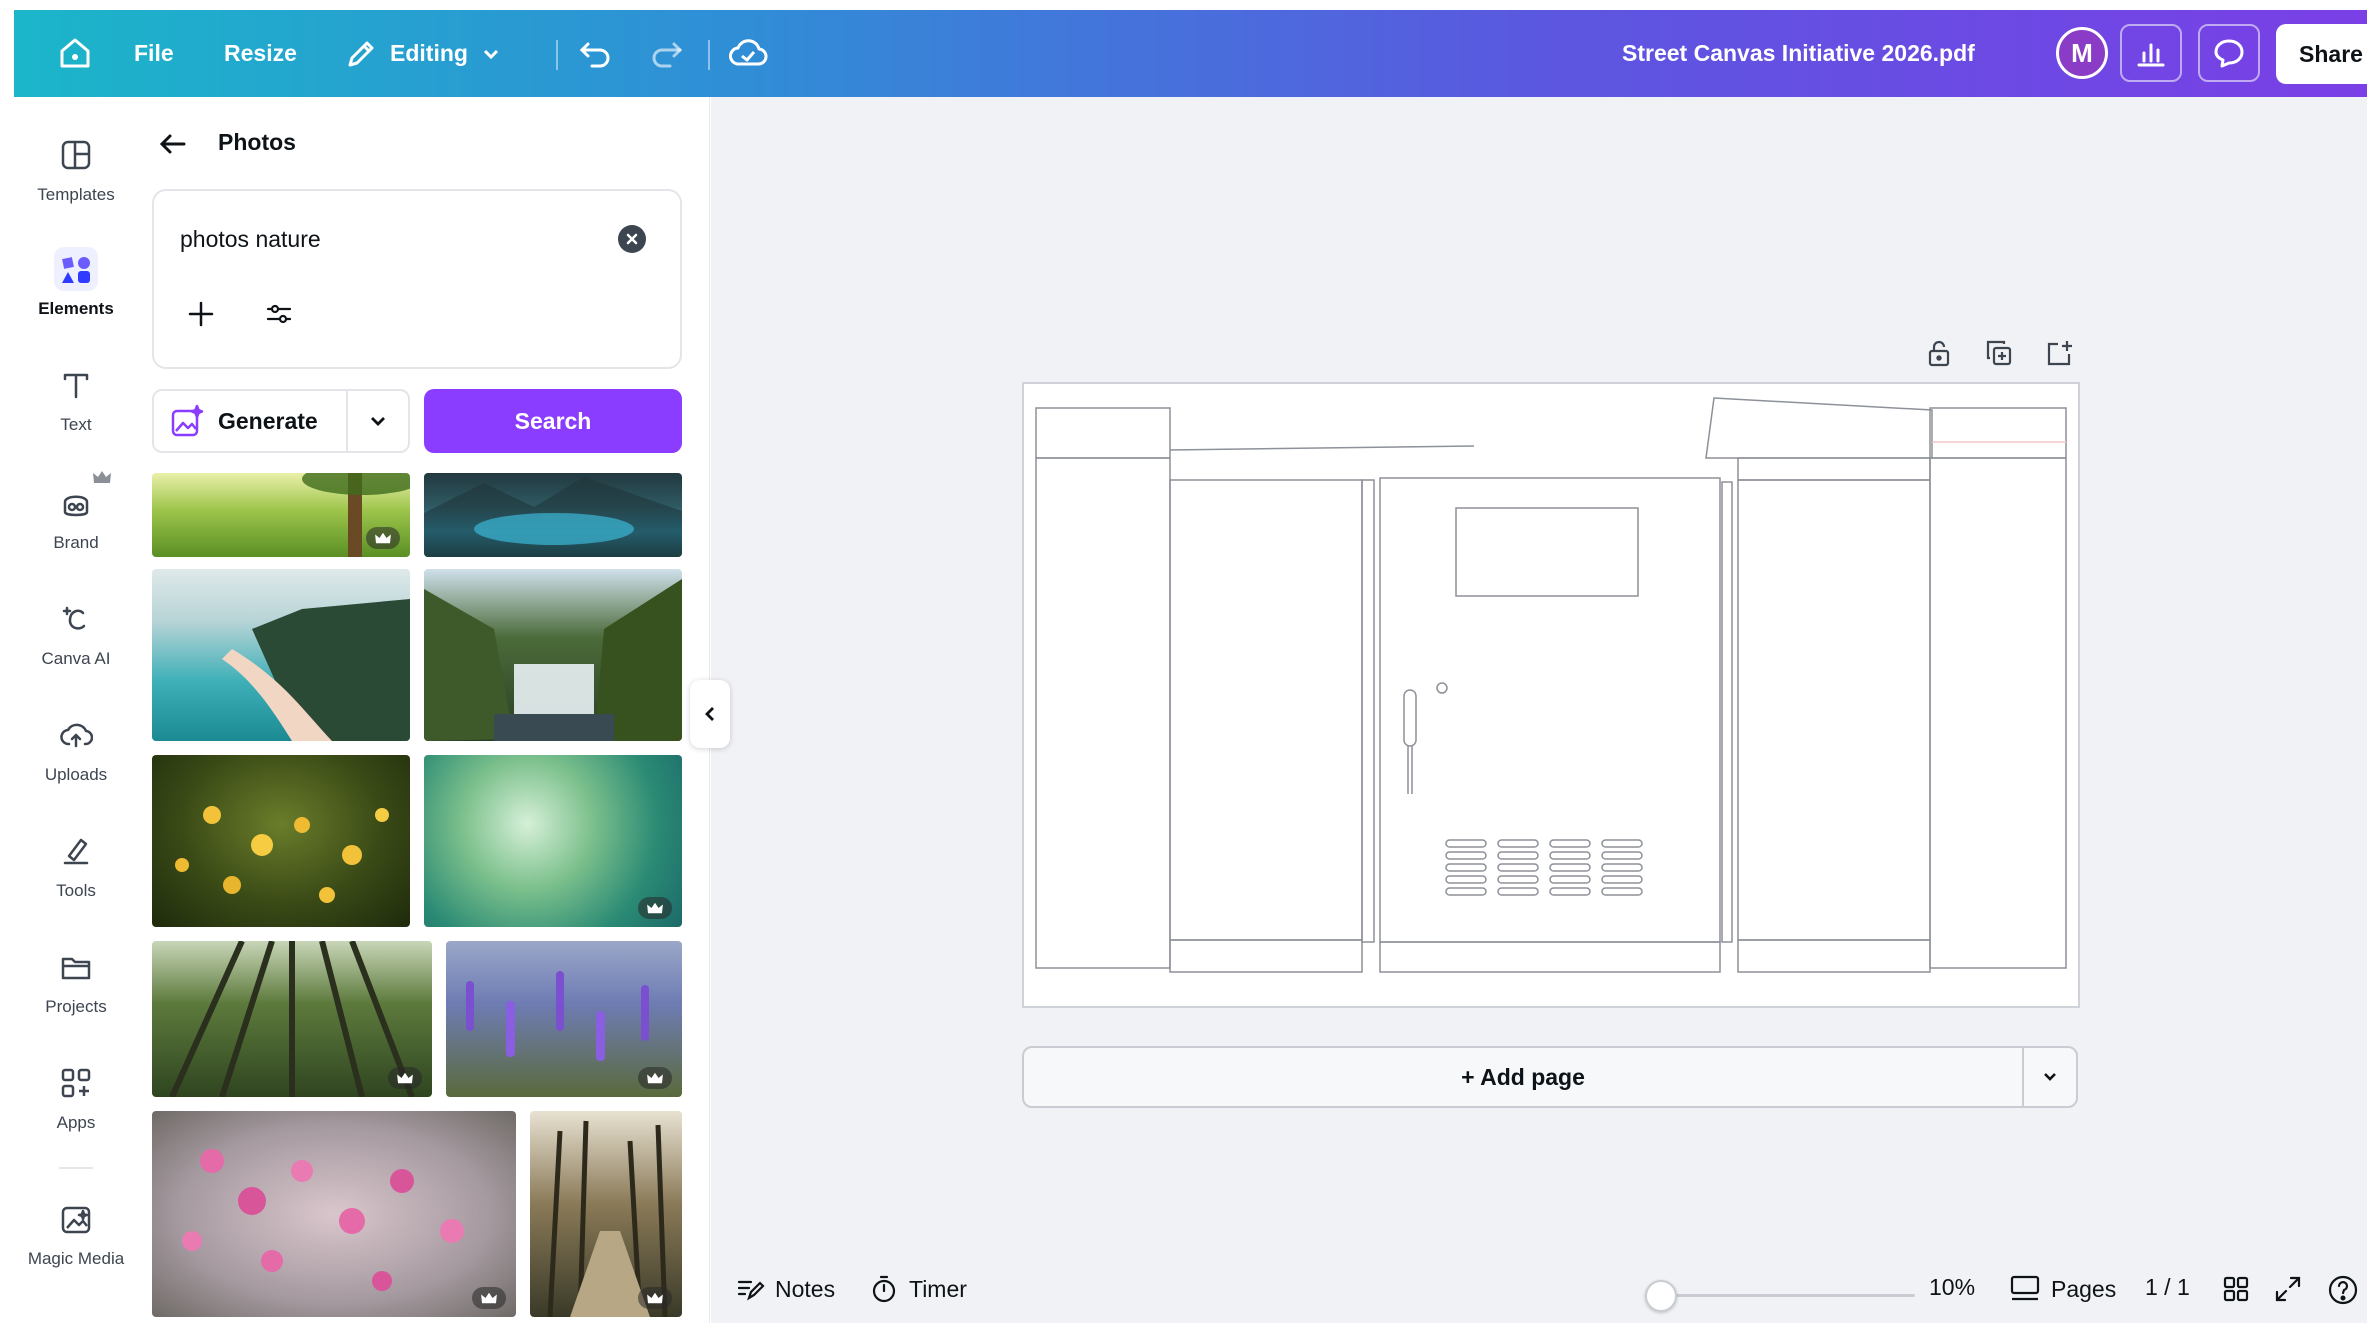 Image resolution: width=2367 pixels, height=1323 pixels. I want to click on avatar: M, so click(2082, 53).